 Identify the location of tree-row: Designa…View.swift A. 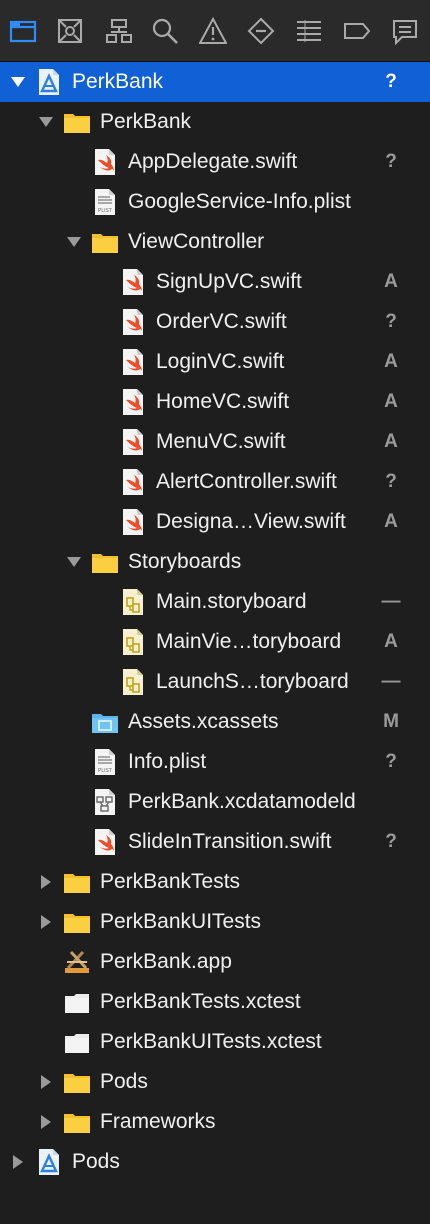
(215, 522).